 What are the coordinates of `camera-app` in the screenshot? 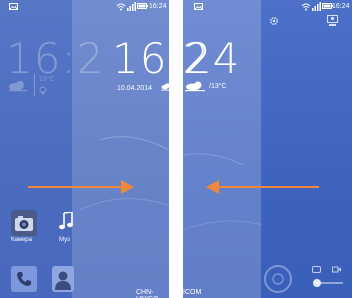 It's located at (24, 223).